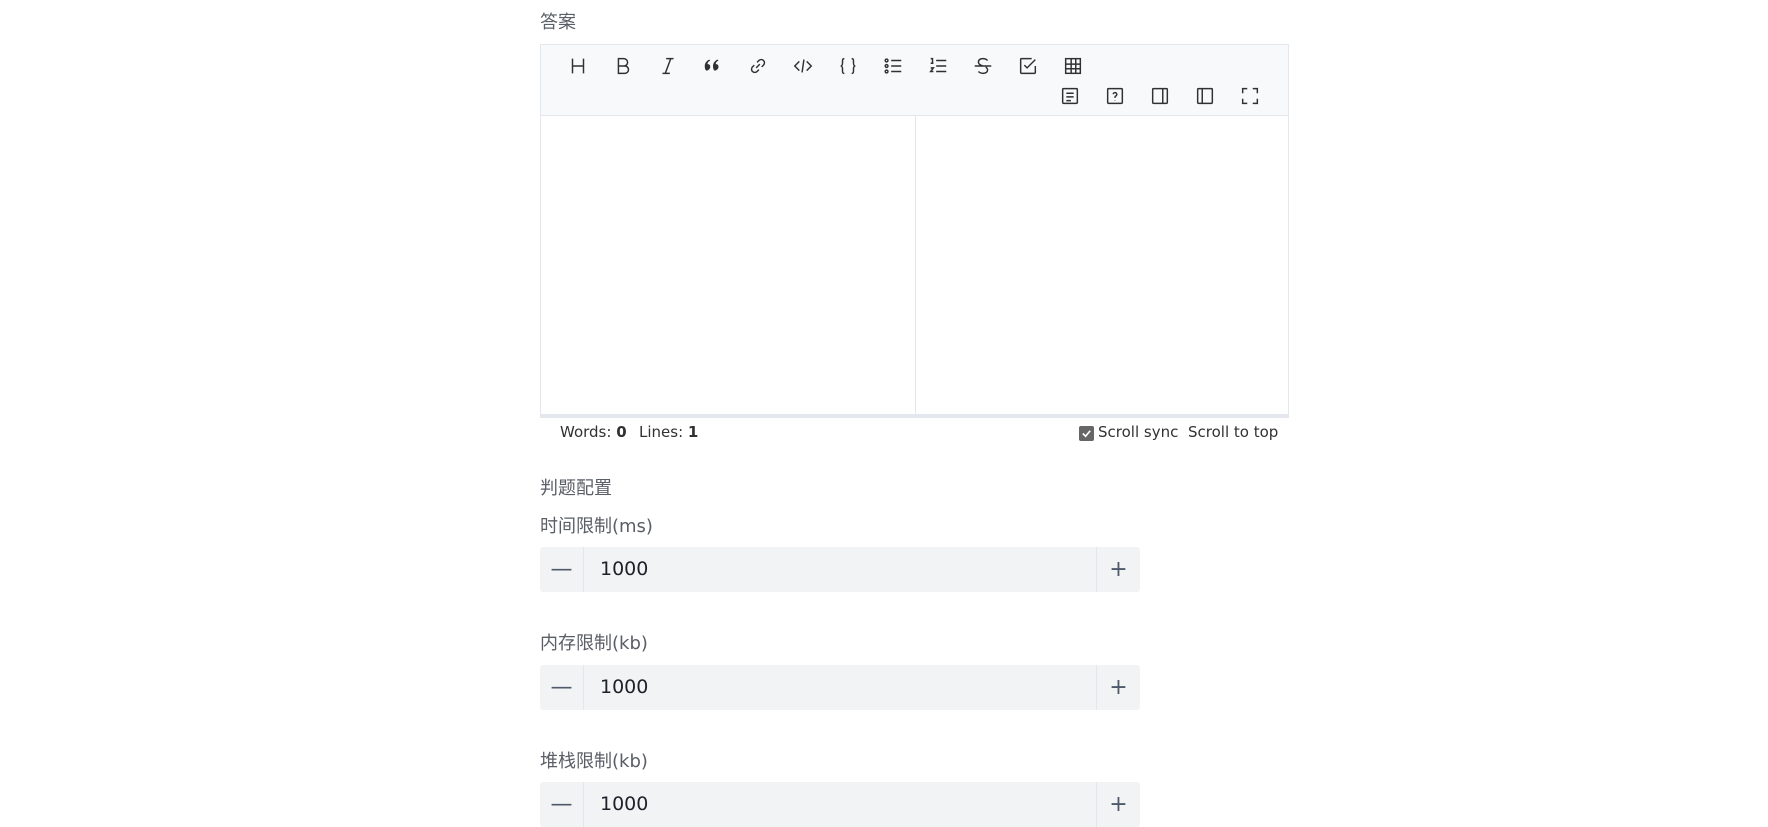 This screenshot has height=827, width=1768. I want to click on scroll-sync-checkbox, so click(1086, 433).